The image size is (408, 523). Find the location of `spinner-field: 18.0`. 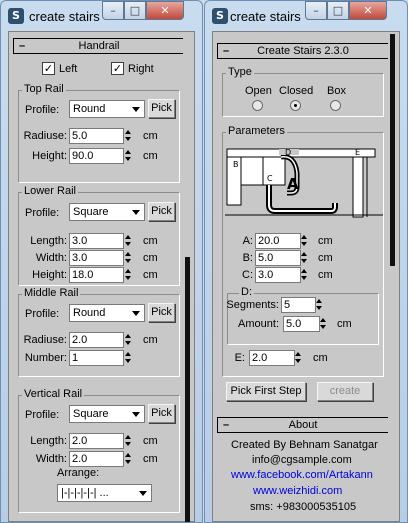

spinner-field: 18.0 is located at coordinates (96, 275).